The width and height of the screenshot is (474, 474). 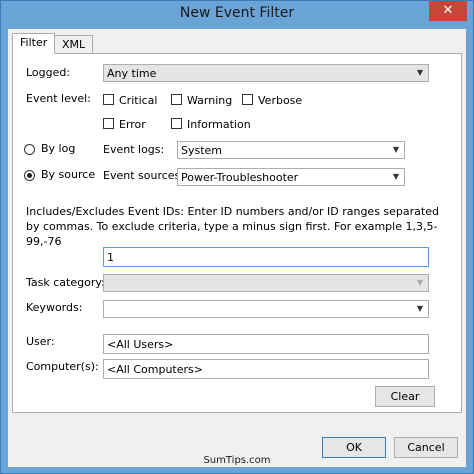 I want to click on error-checkbox, so click(x=108, y=123).